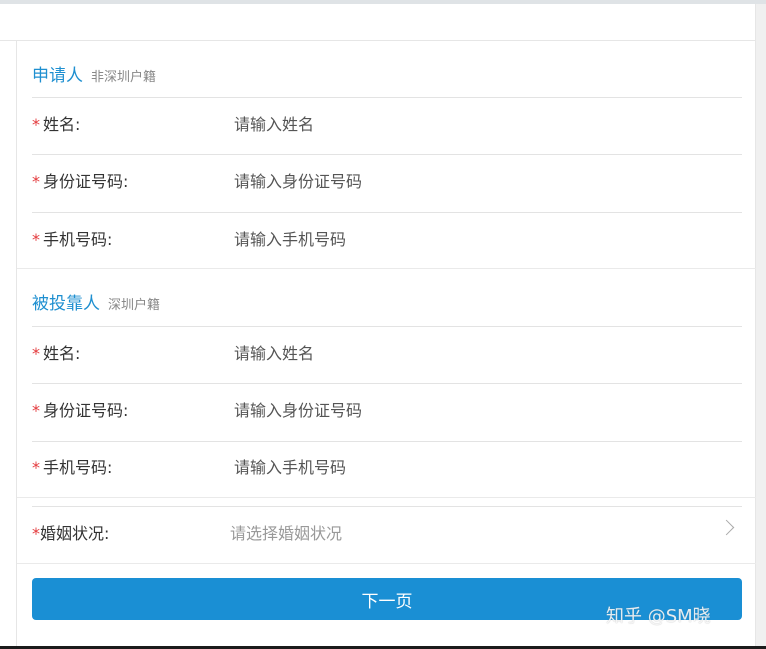 The width and height of the screenshot is (766, 649). Describe the element at coordinates (387, 238) in the screenshot. I see `applicant-phone-row: * 手机号码: 请输入手机号码` at that location.